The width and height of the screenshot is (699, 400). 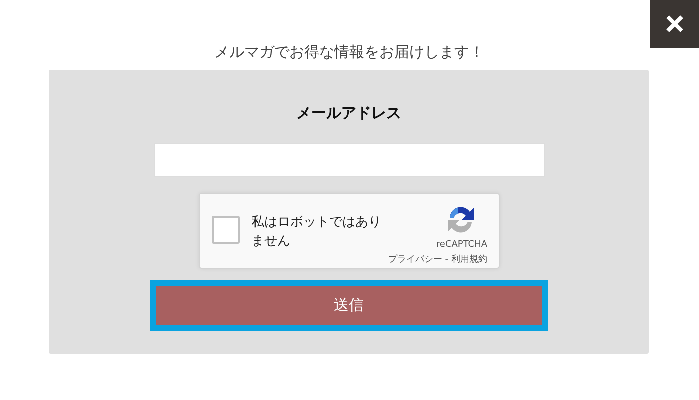 I want to click on privacy-link: プライバシー, so click(x=415, y=260).